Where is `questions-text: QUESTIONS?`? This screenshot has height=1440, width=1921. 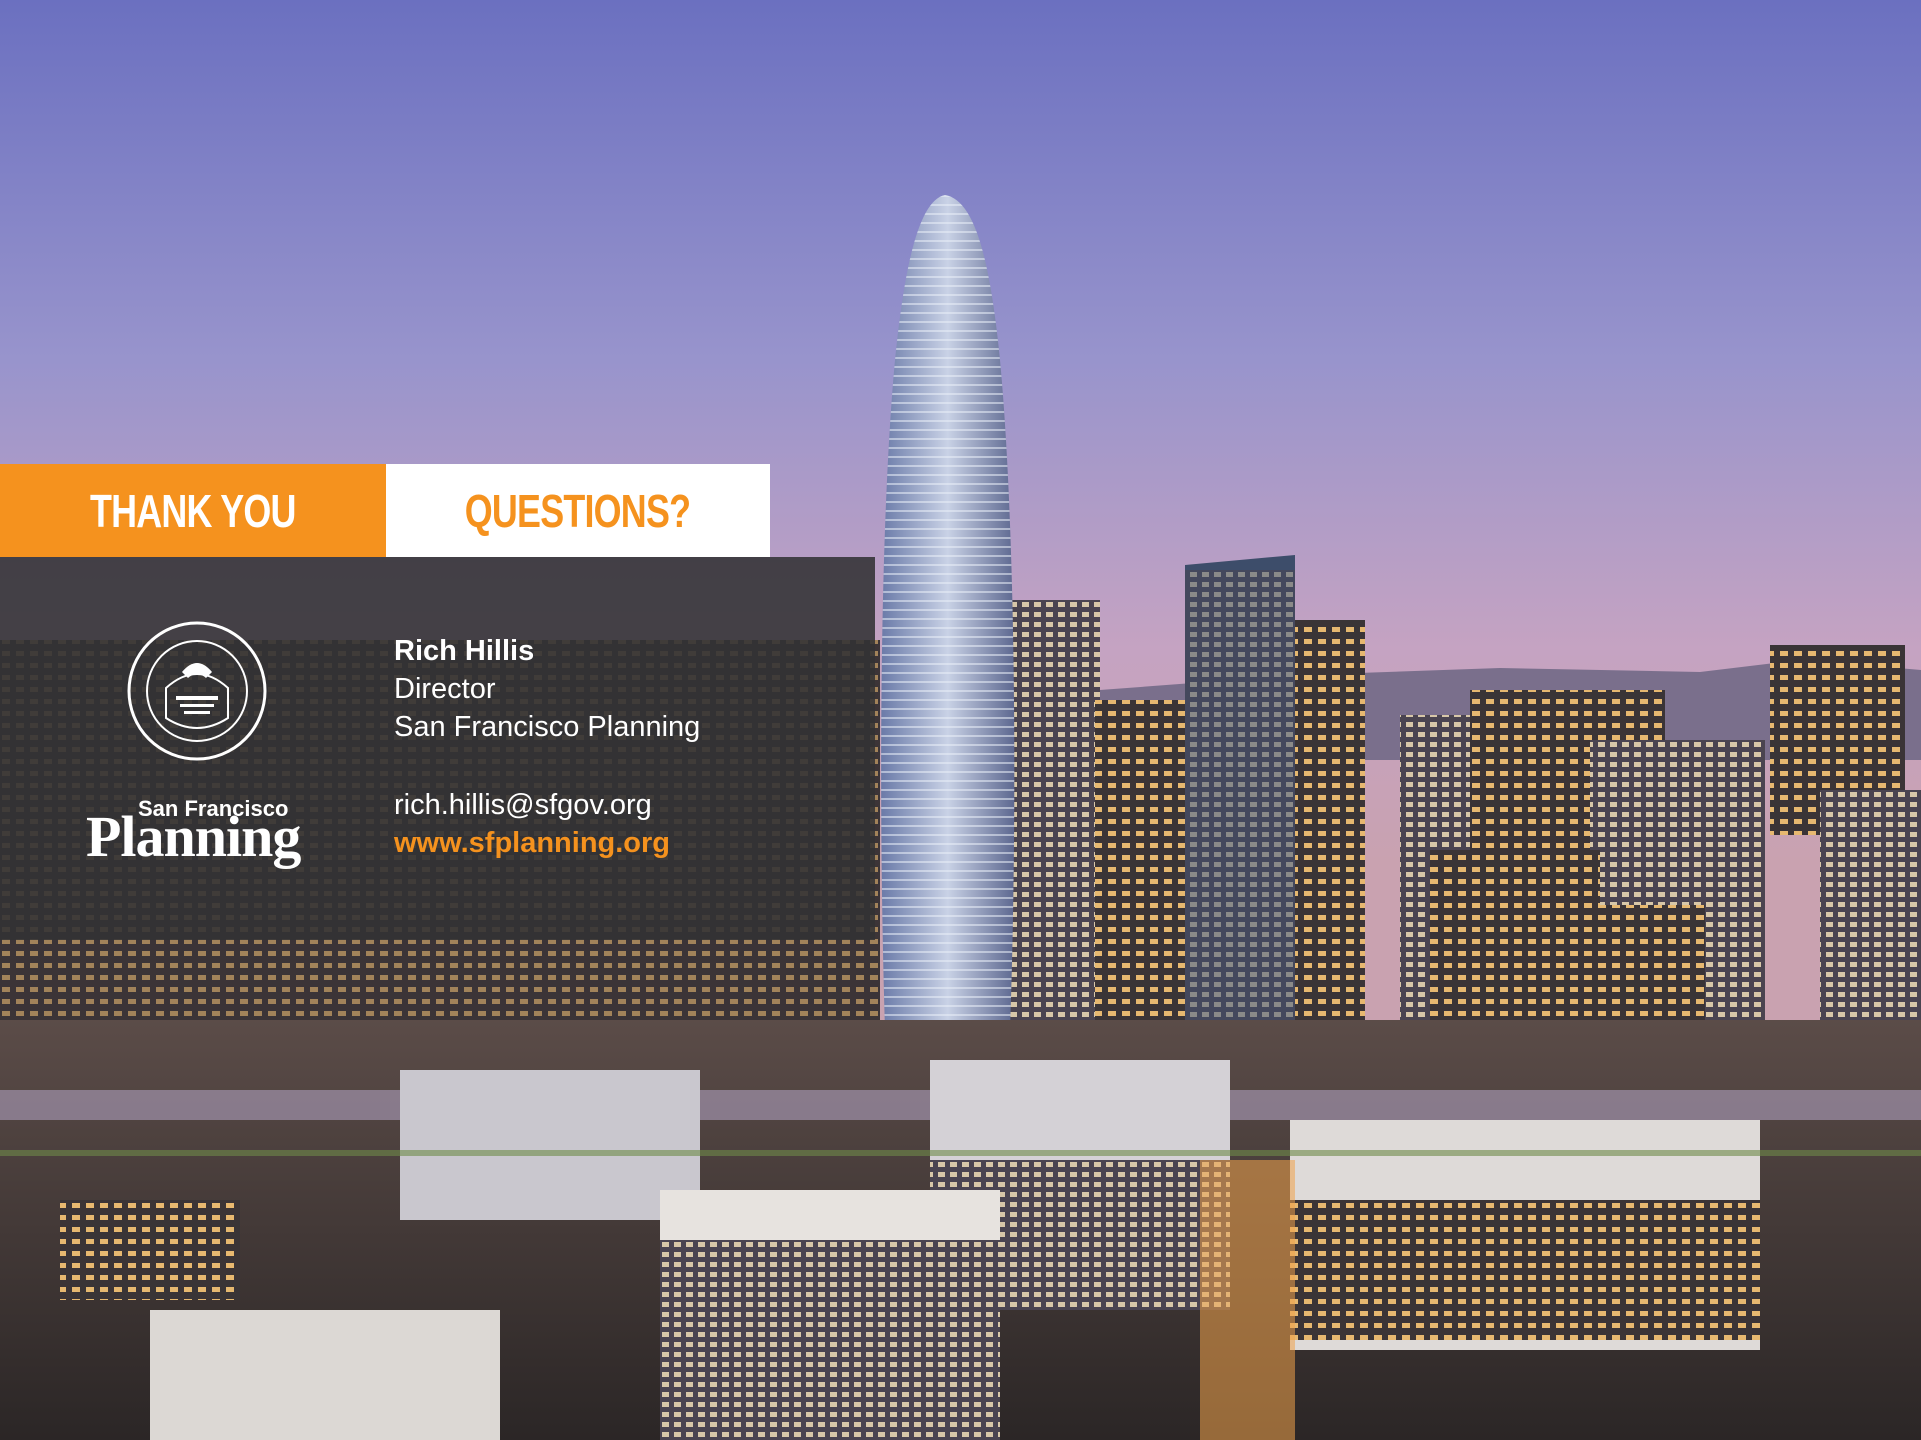
questions-text: QUESTIONS? is located at coordinates (578, 510).